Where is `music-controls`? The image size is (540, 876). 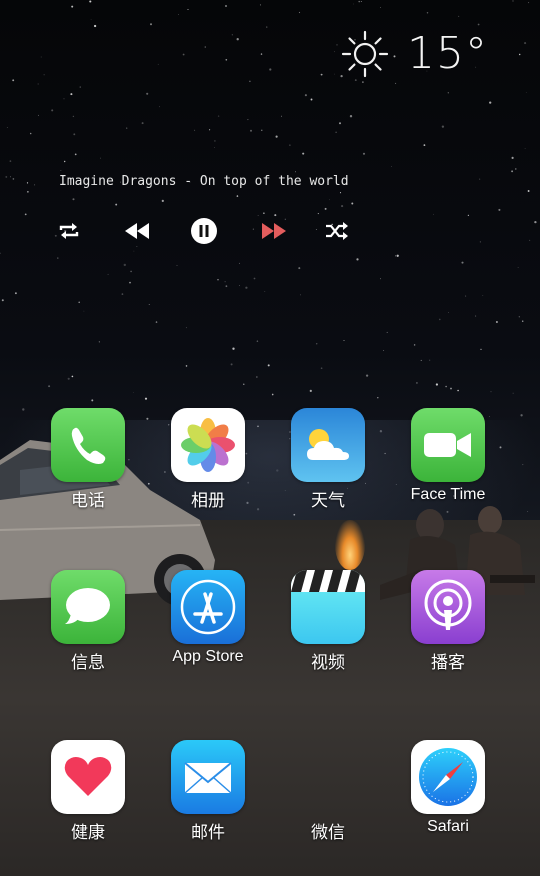
music-controls is located at coordinates (209, 231).